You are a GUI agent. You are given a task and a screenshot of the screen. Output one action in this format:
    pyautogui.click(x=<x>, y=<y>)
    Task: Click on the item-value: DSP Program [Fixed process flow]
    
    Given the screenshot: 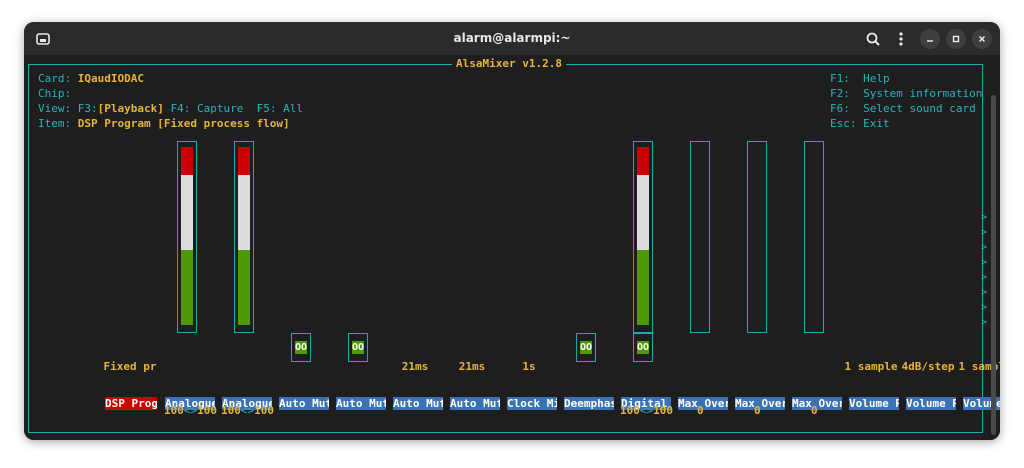 What is the action you would take?
    pyautogui.click(x=183, y=123)
    